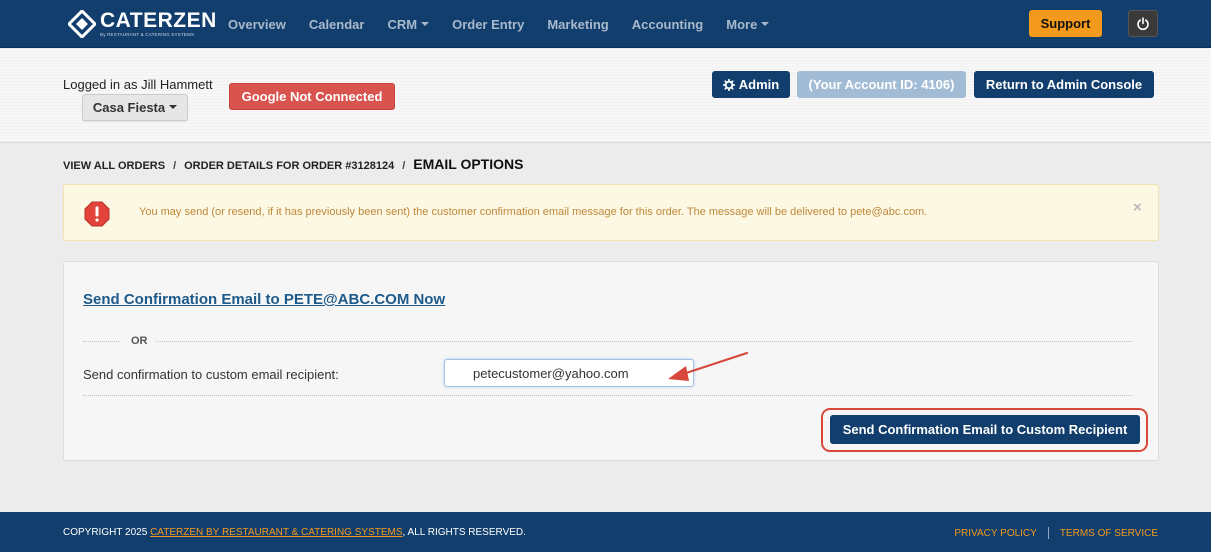 The height and width of the screenshot is (552, 1211). What do you see at coordinates (147, 34) in the screenshot?
I see `brand-tagline: By RESTAURANT & CATERING SYSTEMS` at bounding box center [147, 34].